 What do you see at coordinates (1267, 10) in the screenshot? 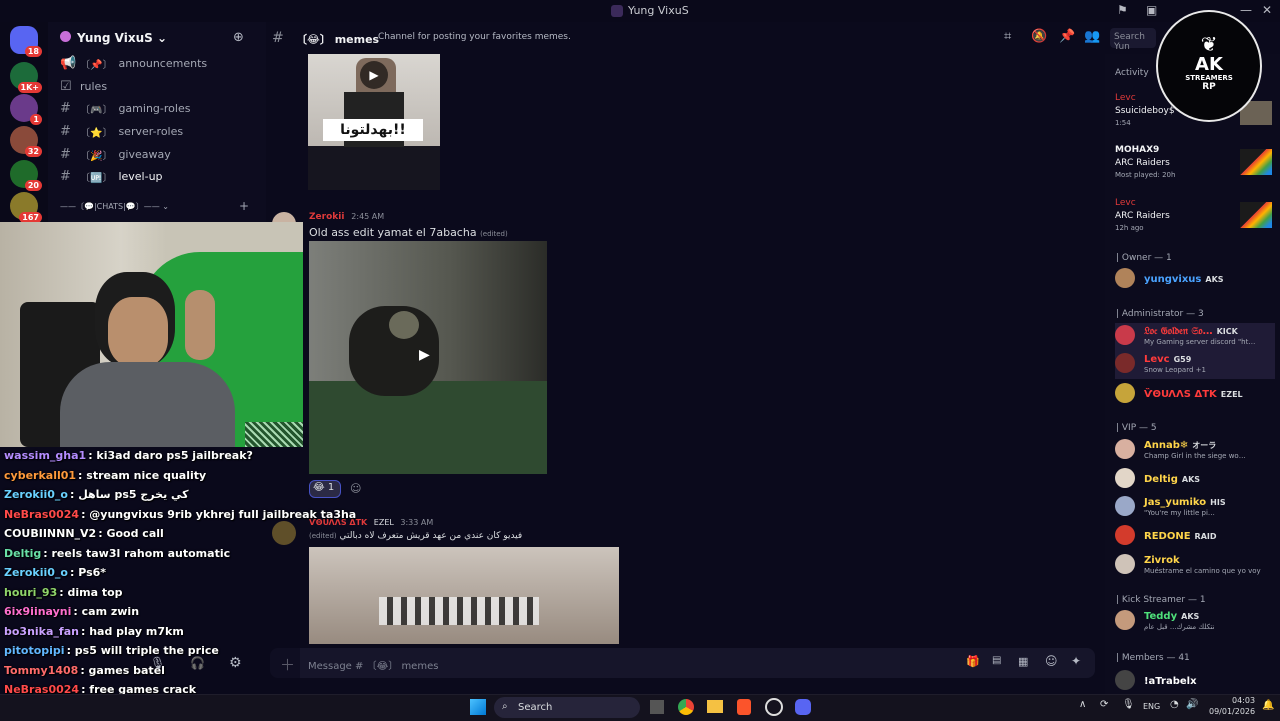
I see `close-button: ✕` at bounding box center [1267, 10].